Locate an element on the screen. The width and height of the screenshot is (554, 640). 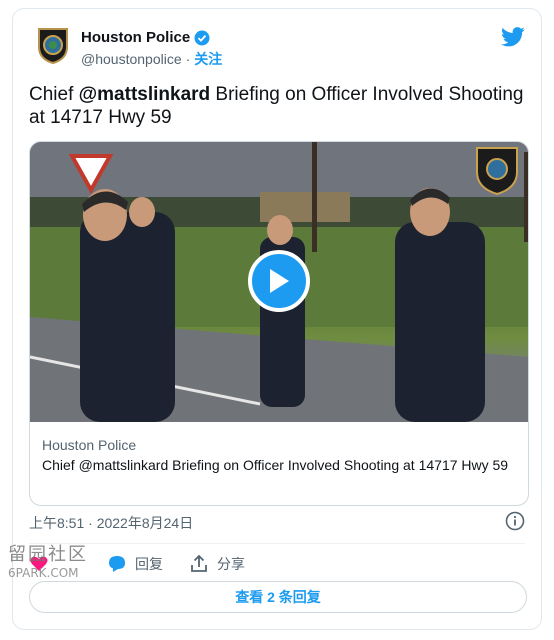
share-label: 分享 is located at coordinates (231, 564).